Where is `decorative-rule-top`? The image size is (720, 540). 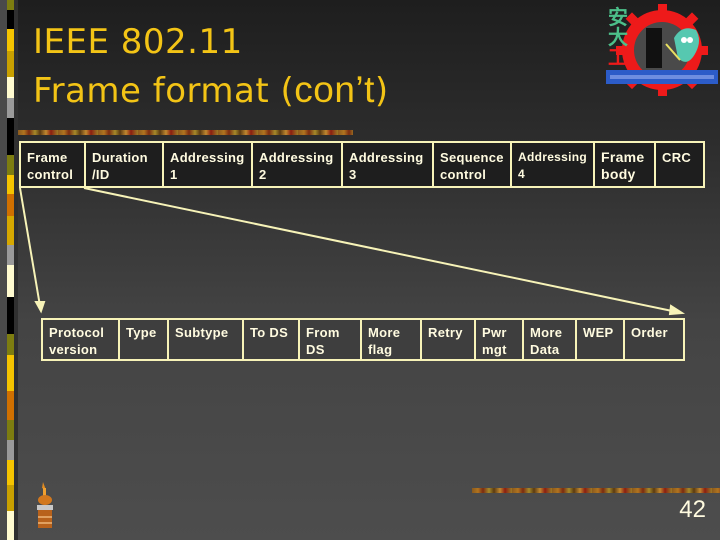
decorative-rule-top is located at coordinates (185, 132).